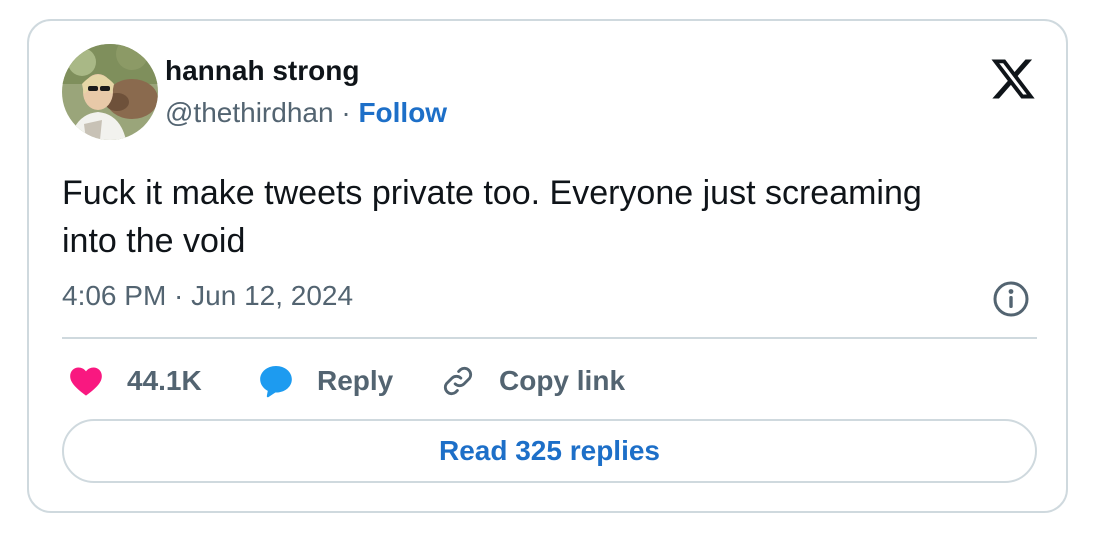 This screenshot has width=1095, height=546. I want to click on heart-icon, so click(86, 381).